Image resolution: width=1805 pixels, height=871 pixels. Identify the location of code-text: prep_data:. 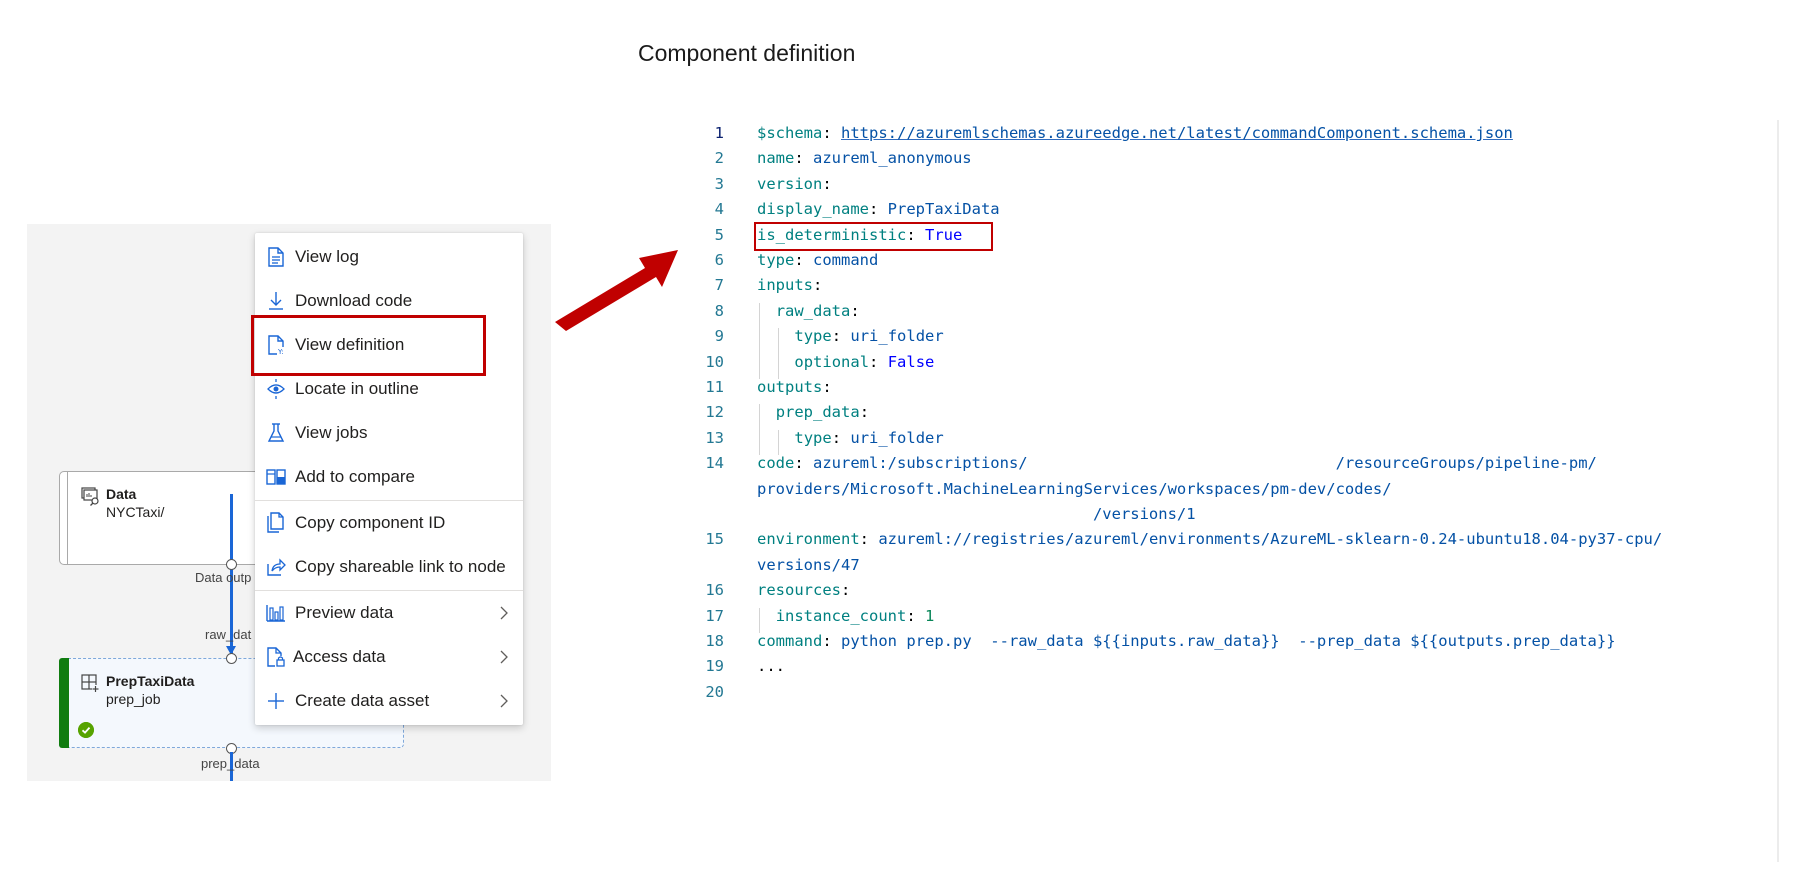
(827, 412).